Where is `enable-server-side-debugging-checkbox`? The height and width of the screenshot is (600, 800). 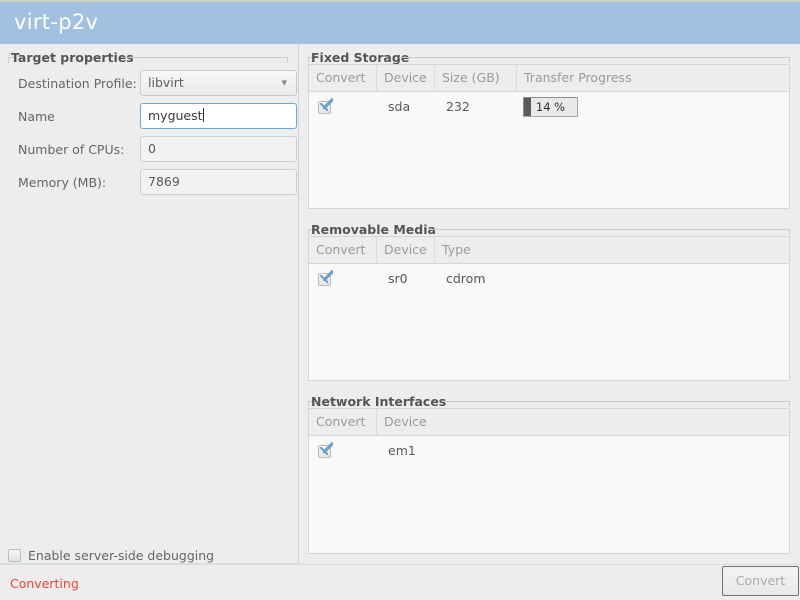
enable-server-side-debugging-checkbox is located at coordinates (14, 555).